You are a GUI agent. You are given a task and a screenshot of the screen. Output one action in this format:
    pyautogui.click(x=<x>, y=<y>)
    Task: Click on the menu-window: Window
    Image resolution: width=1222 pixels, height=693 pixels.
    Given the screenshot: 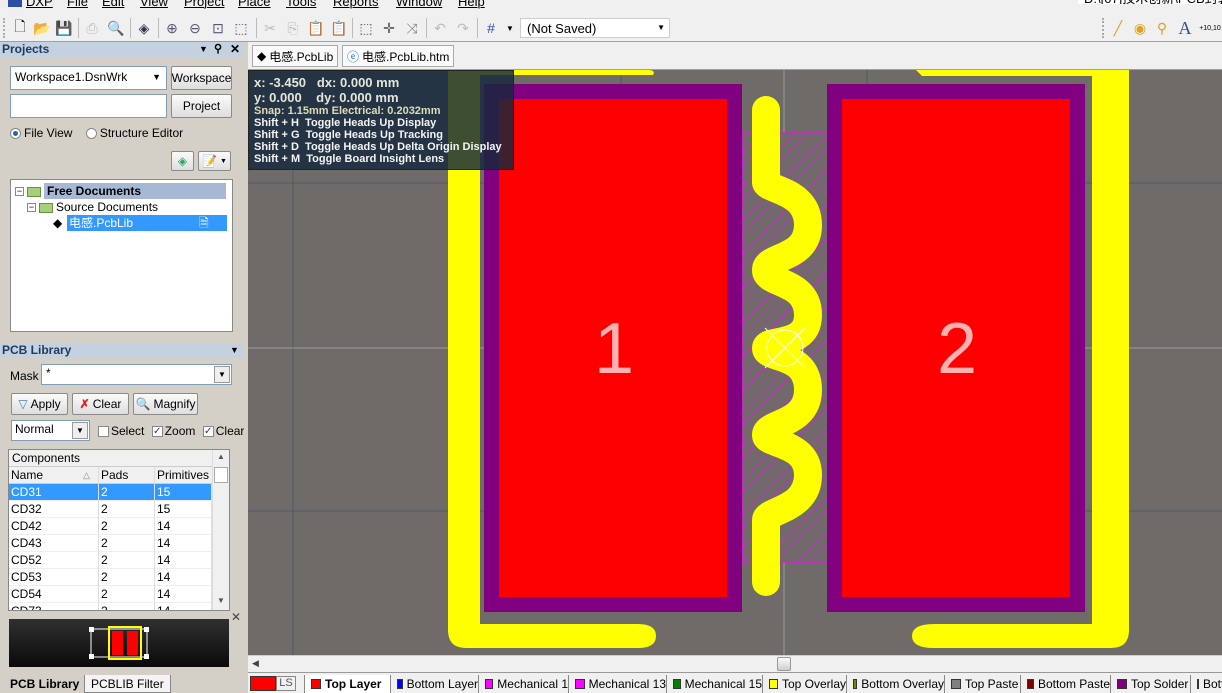 What is the action you would take?
    pyautogui.click(x=419, y=4)
    